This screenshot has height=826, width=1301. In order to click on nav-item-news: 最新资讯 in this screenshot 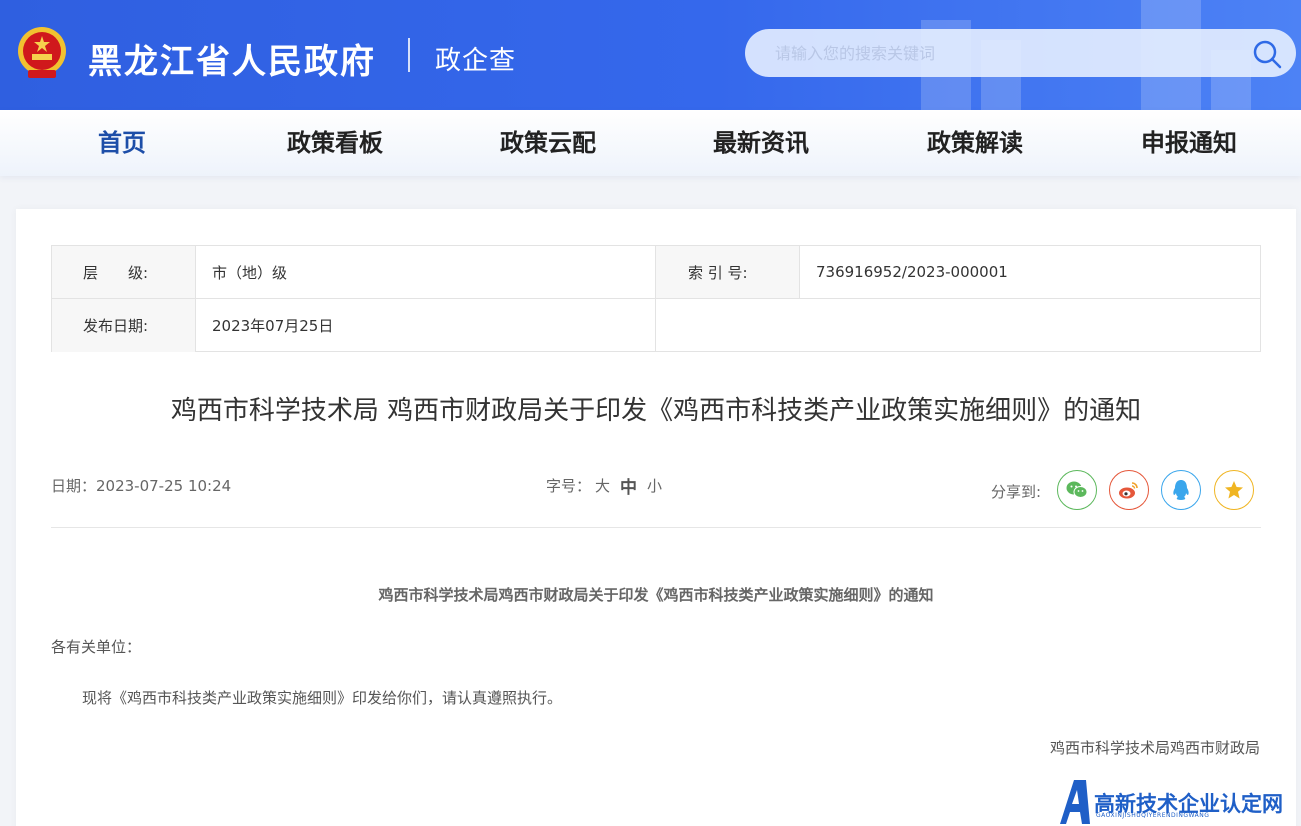, I will do `click(761, 143)`.